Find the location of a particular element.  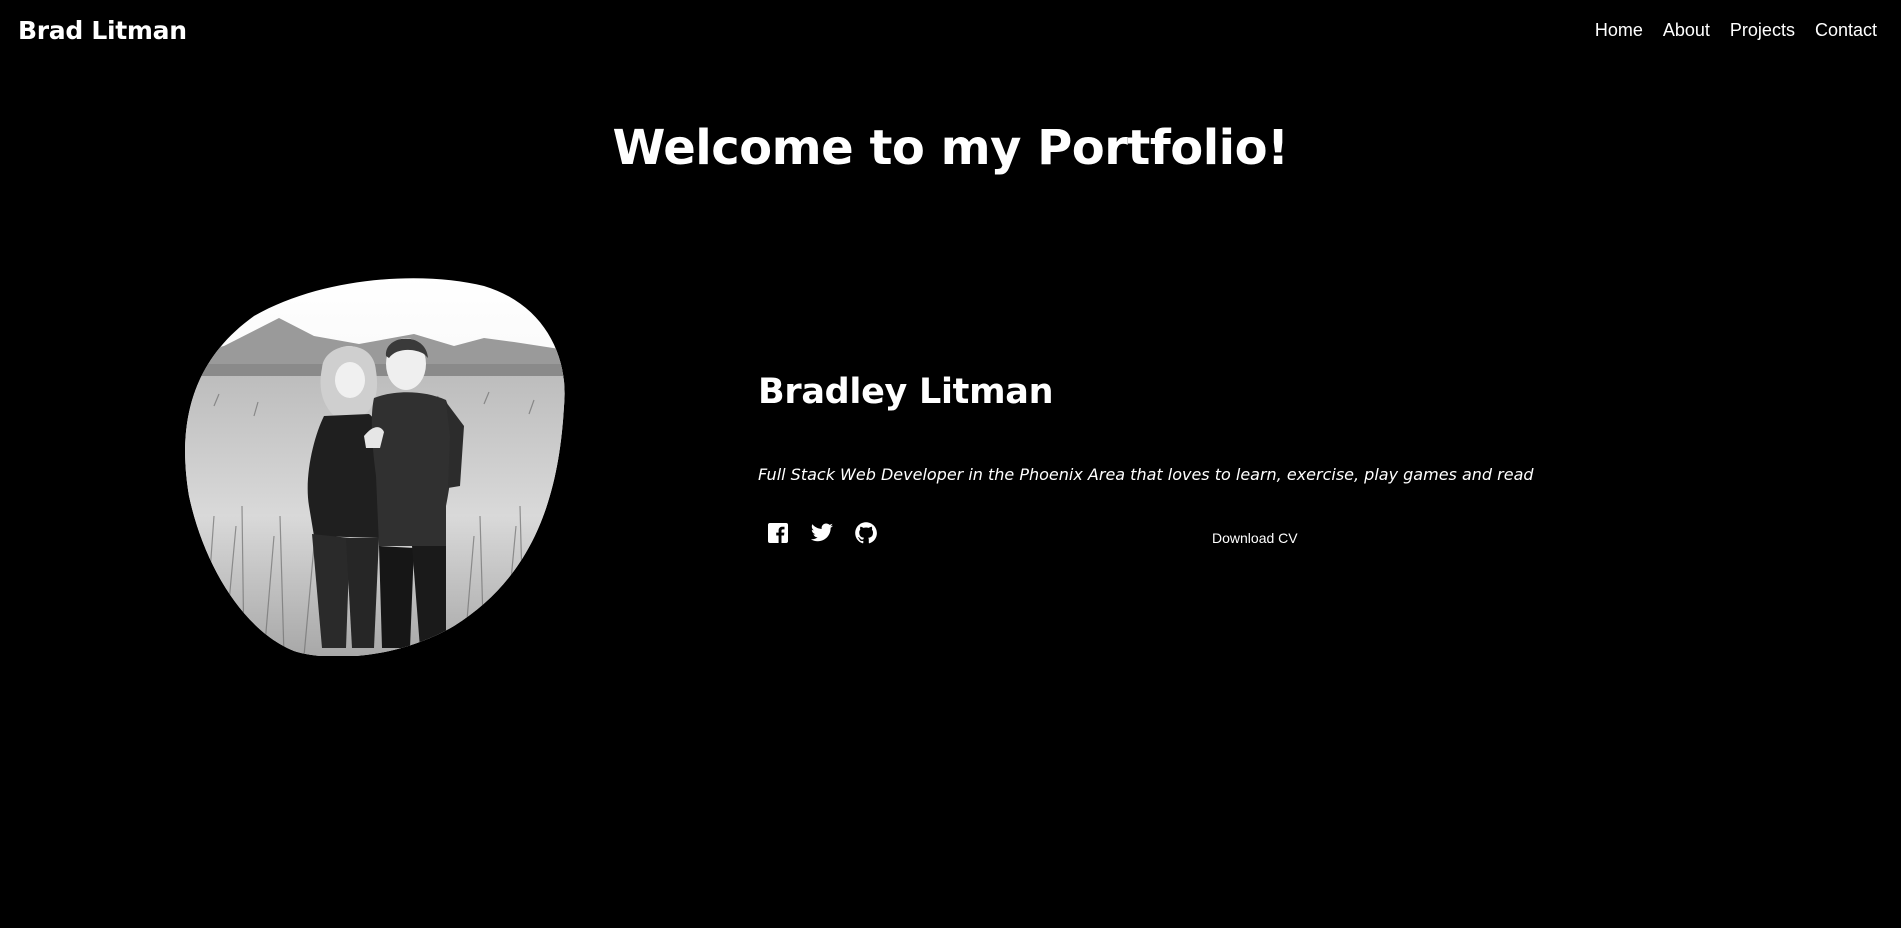

github-link is located at coordinates (866, 533).